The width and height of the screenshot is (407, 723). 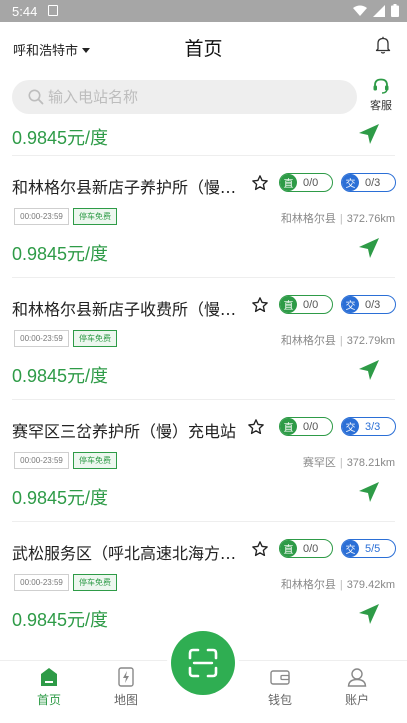 What do you see at coordinates (126, 677) in the screenshot?
I see `map-icon` at bounding box center [126, 677].